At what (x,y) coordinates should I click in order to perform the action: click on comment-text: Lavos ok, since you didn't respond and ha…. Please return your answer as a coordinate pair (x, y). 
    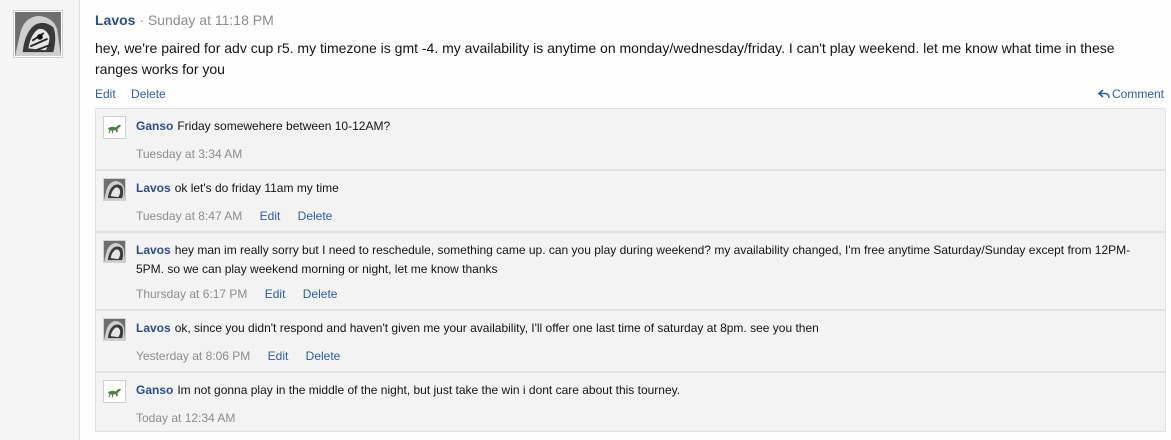
    Looking at the image, I should click on (646, 328).